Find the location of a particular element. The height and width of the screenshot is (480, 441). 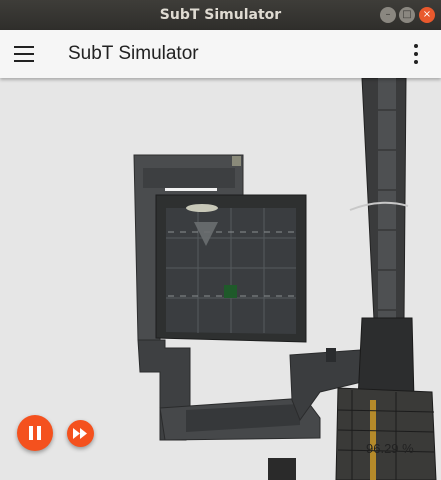

tunnel-light is located at coordinates (191, 189).